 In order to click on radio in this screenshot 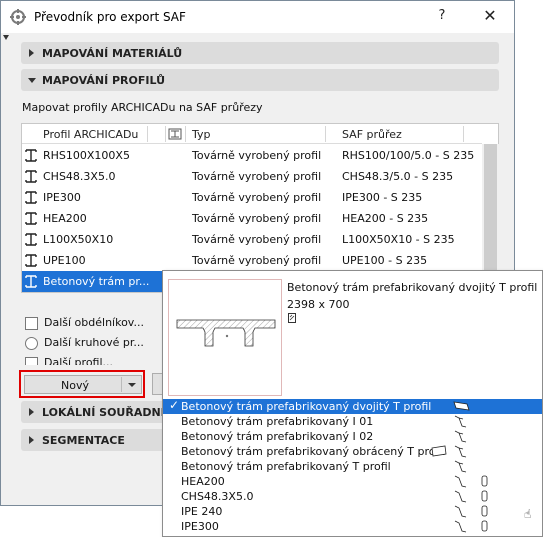, I will do `click(31, 343)`.